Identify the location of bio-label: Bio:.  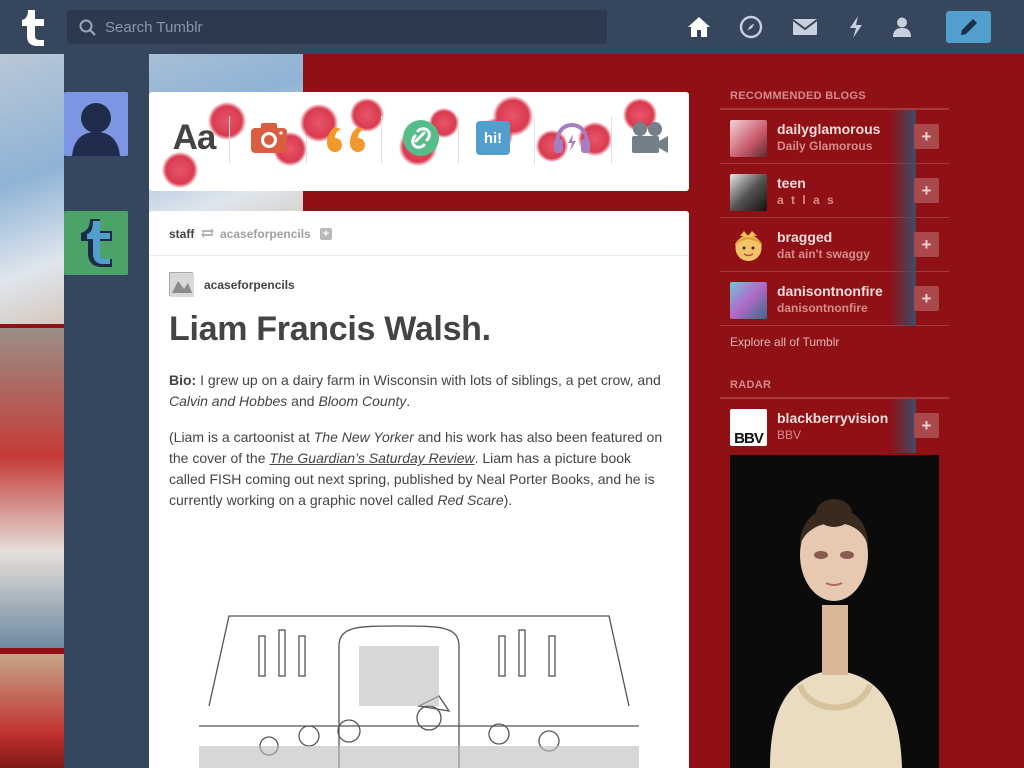
(183, 380).